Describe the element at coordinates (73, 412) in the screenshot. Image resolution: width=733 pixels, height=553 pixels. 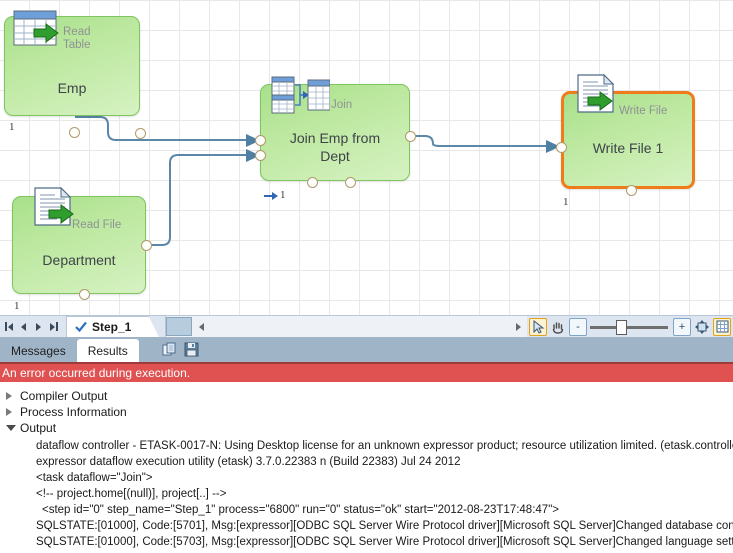
I see `tree-item-label: Process Information` at that location.